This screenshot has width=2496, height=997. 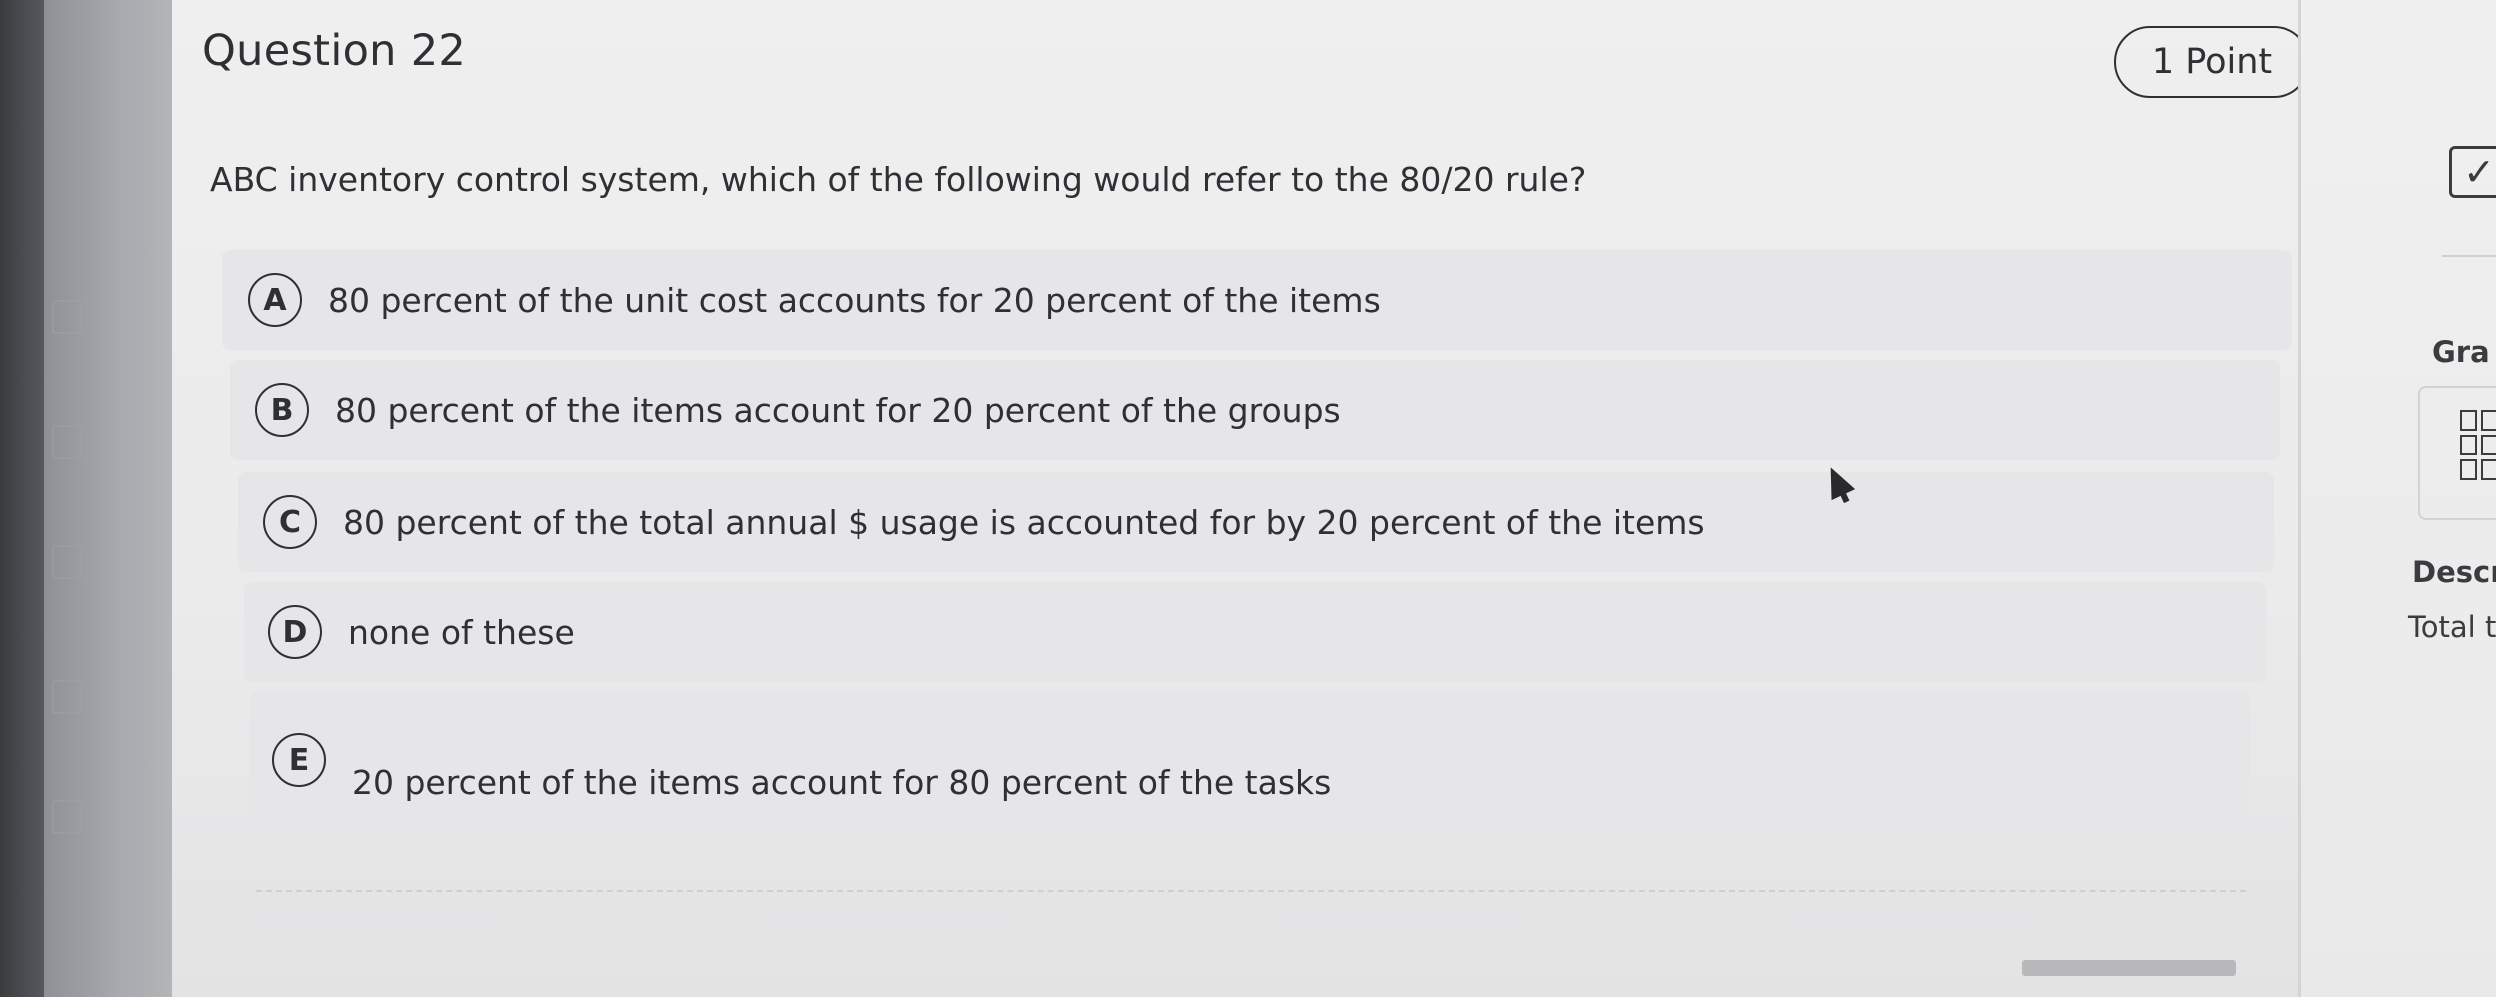 I want to click on grade-label: Gra, so click(x=2461, y=352).